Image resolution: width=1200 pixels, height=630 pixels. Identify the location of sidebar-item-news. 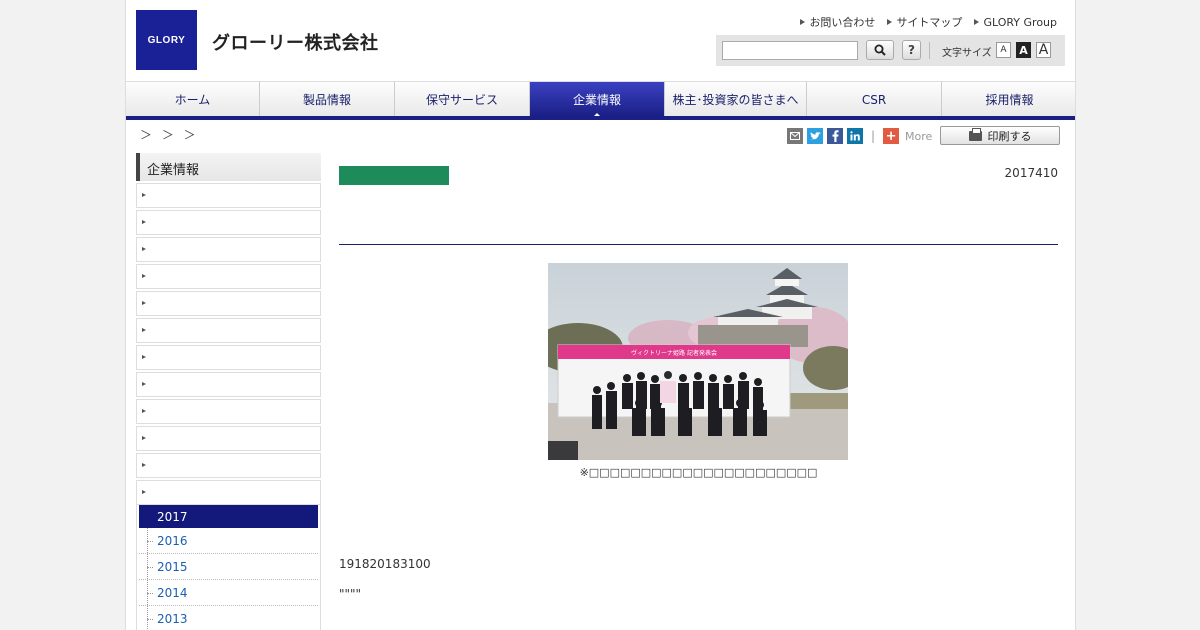
(228, 492).